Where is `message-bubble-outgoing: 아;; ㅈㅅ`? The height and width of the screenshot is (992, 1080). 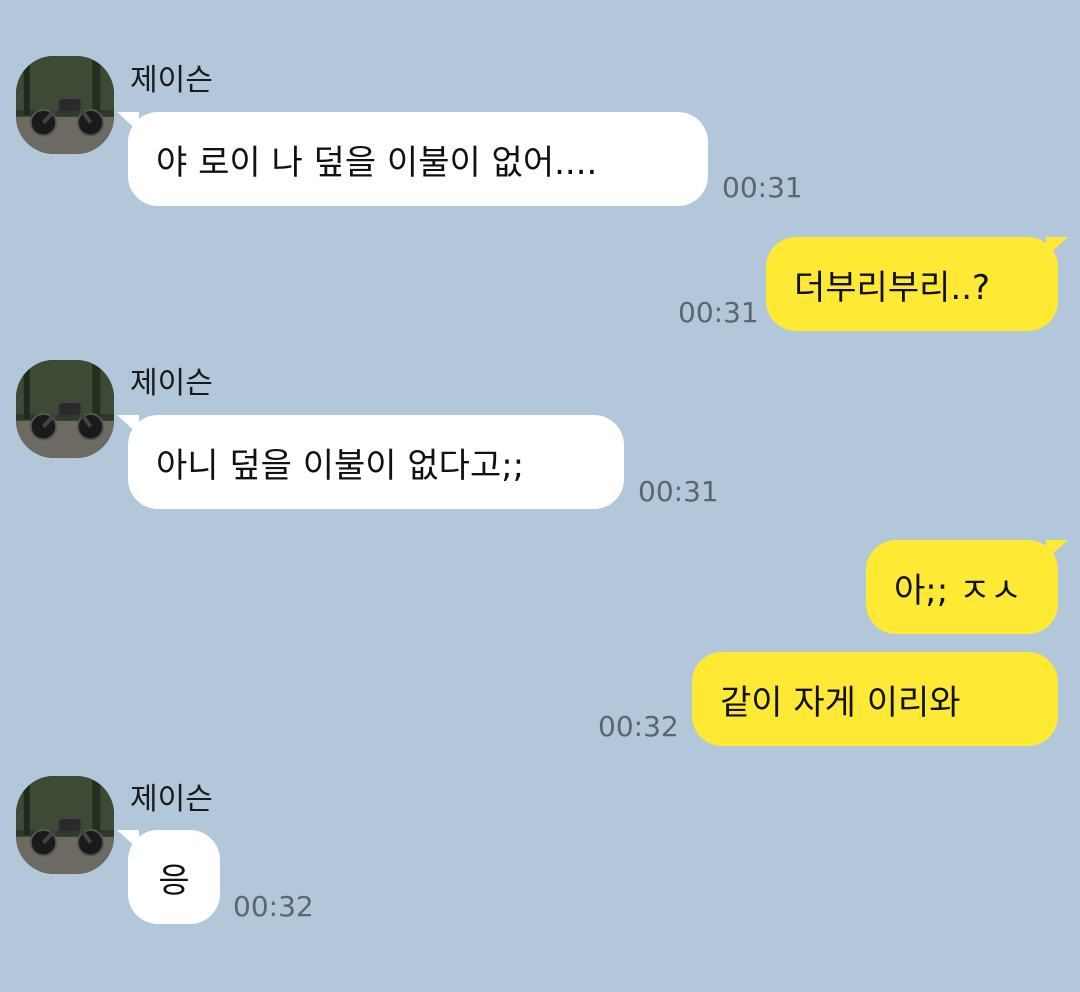
message-bubble-outgoing: 아;; ㅈㅅ is located at coordinates (962, 587).